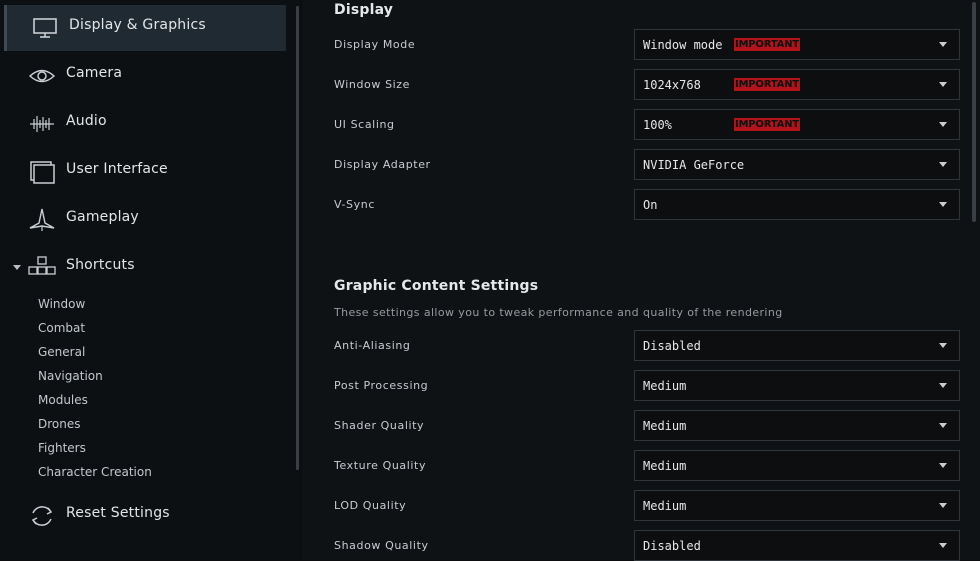 Image resolution: width=980 pixels, height=561 pixels. I want to click on select-value: On, so click(650, 205).